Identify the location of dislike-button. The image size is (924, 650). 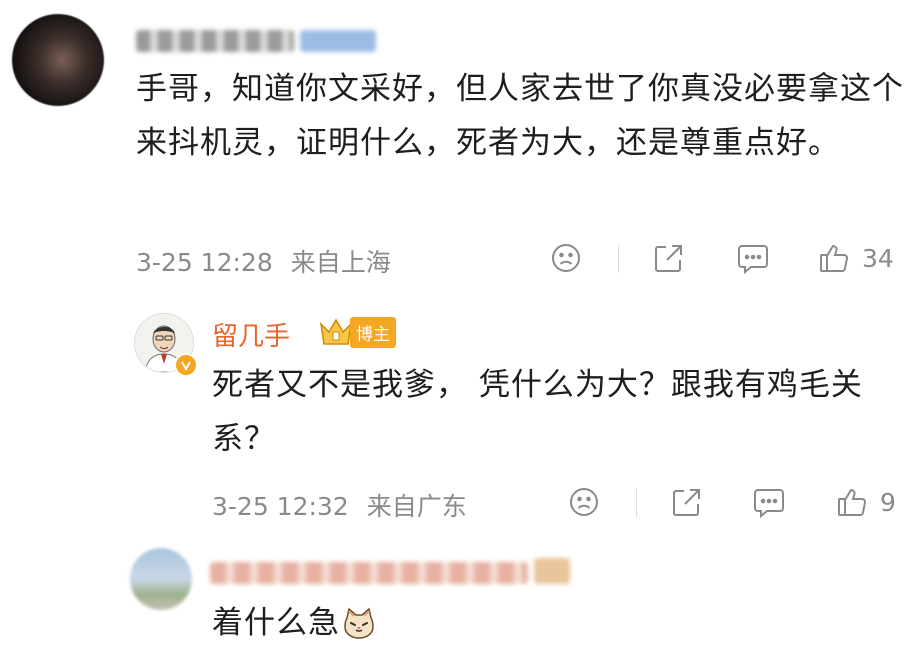
(566, 258).